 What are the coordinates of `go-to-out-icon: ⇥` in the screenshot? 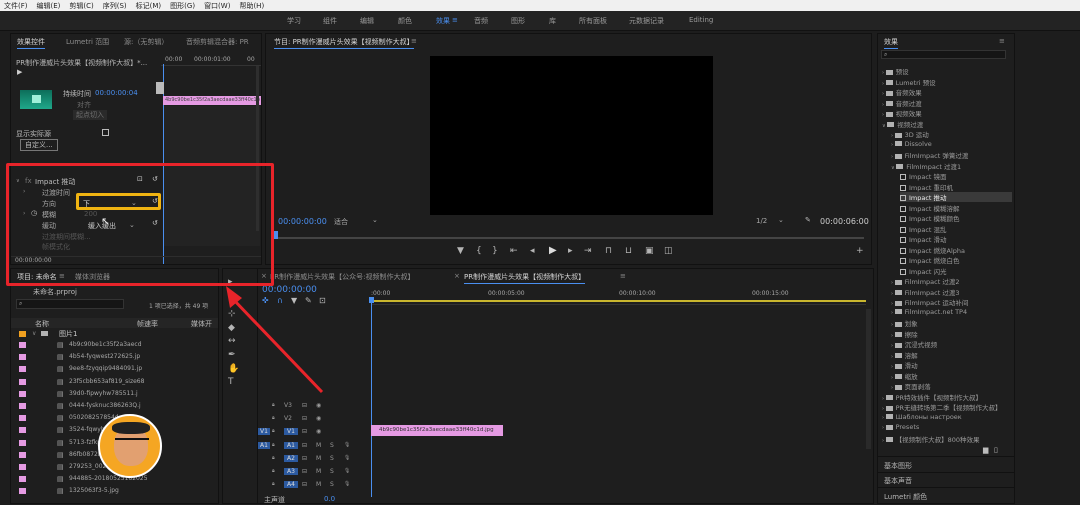 It's located at (588, 251).